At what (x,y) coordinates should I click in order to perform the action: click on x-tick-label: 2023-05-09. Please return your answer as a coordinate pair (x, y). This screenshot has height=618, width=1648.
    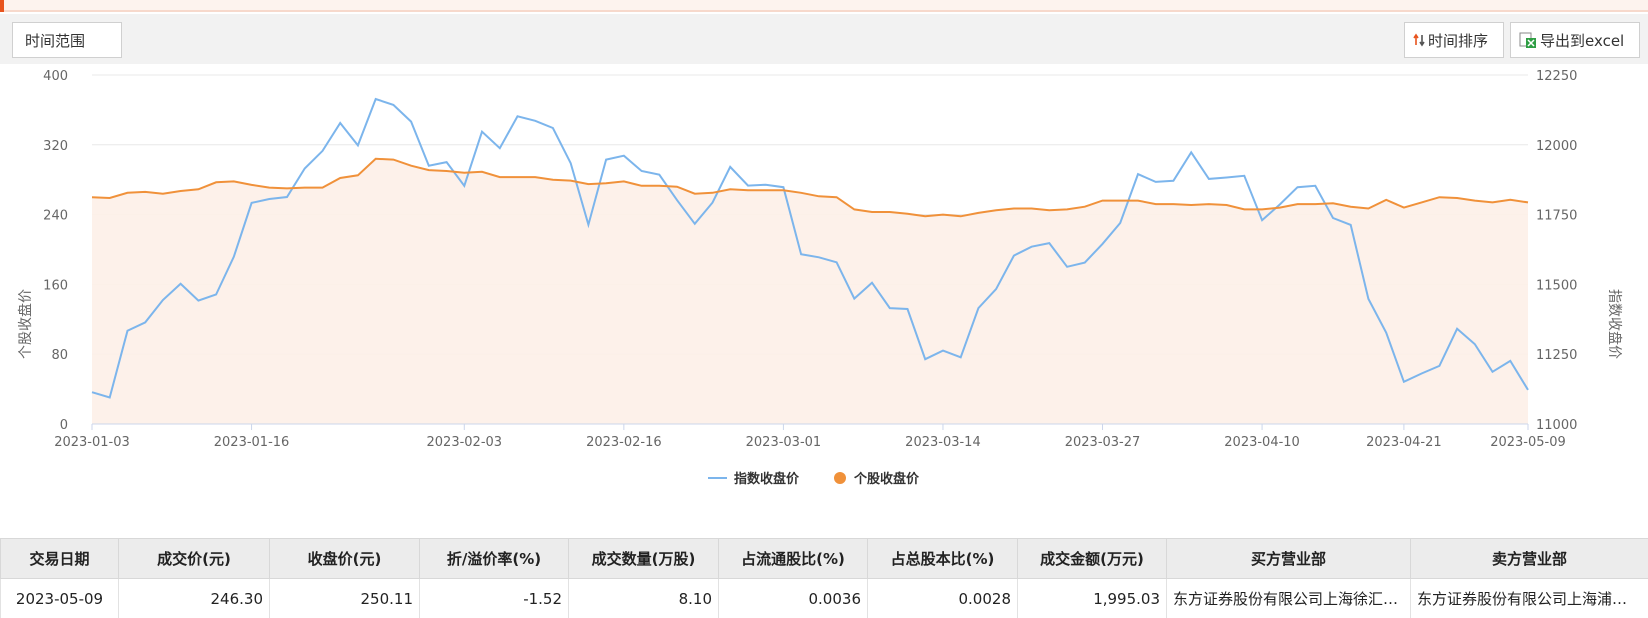
    Looking at the image, I should click on (1528, 442).